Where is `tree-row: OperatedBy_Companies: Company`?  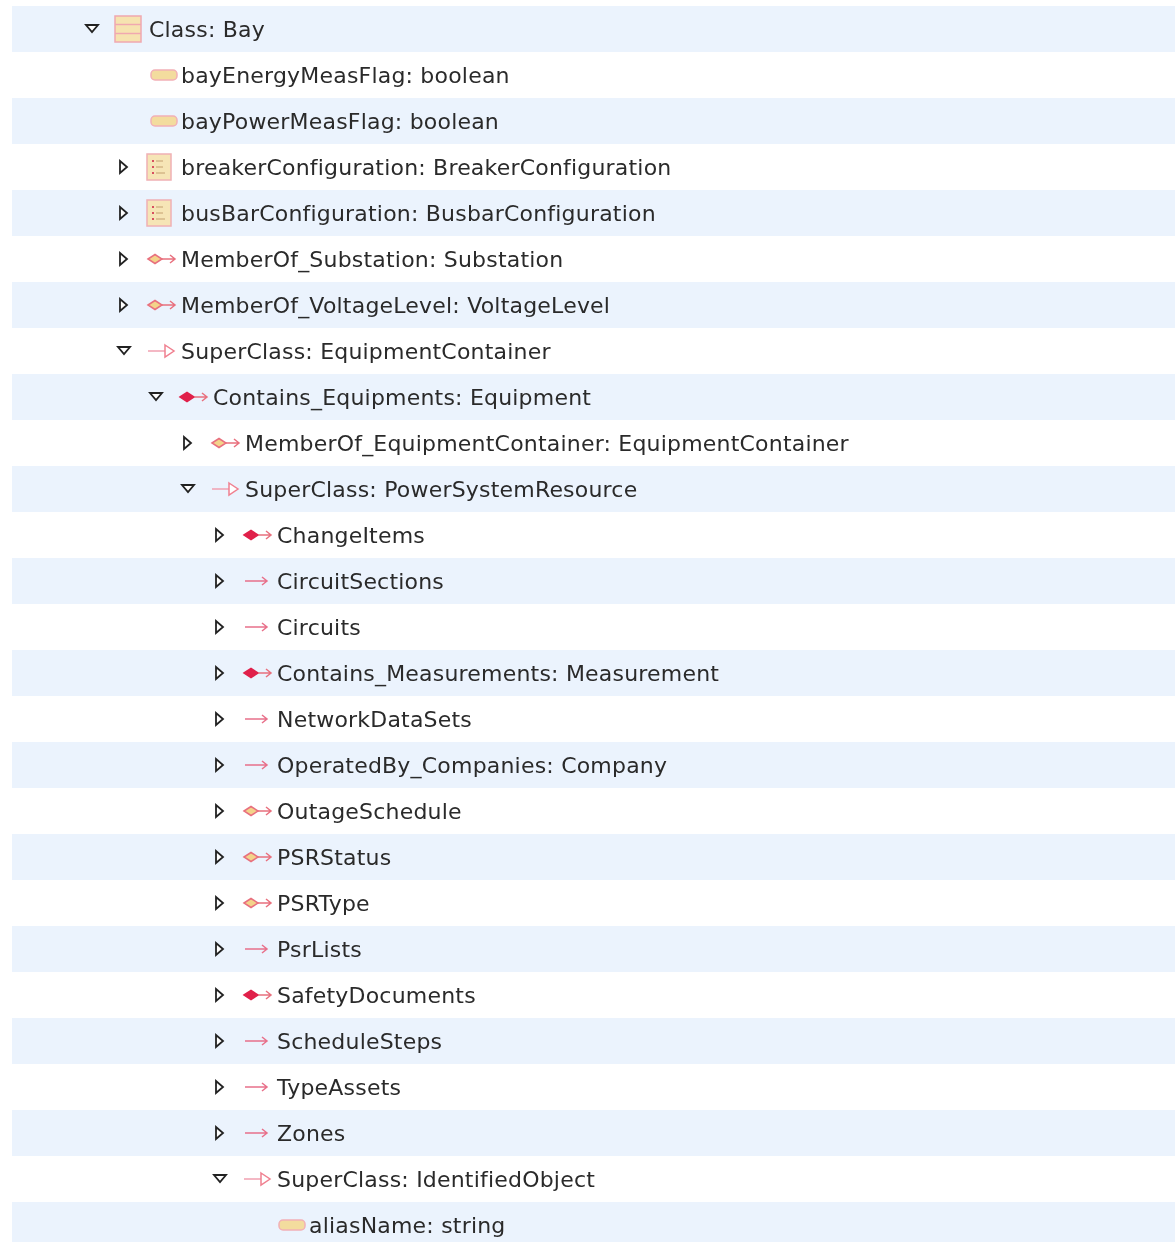 tree-row: OperatedBy_Companies: Company is located at coordinates (593, 765).